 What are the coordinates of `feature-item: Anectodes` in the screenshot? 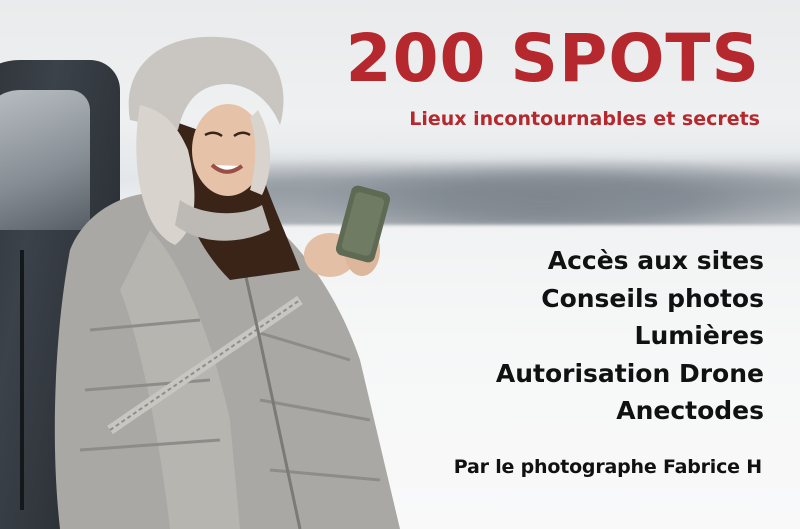 It's located at (690, 410).